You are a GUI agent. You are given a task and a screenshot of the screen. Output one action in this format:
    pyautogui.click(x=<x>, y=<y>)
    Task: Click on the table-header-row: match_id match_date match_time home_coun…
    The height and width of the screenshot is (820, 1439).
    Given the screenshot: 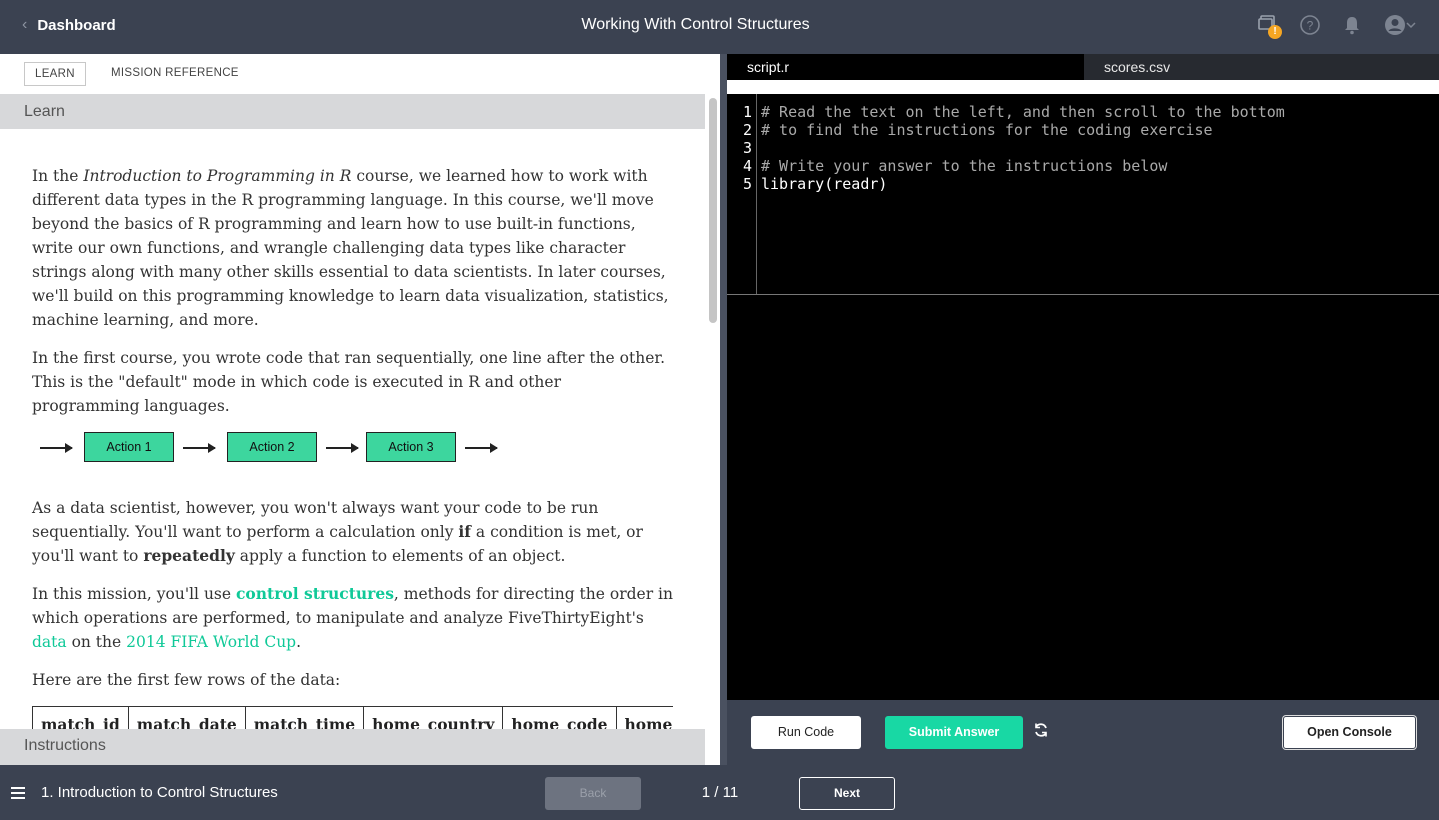 What is the action you would take?
    pyautogui.click(x=352, y=717)
    